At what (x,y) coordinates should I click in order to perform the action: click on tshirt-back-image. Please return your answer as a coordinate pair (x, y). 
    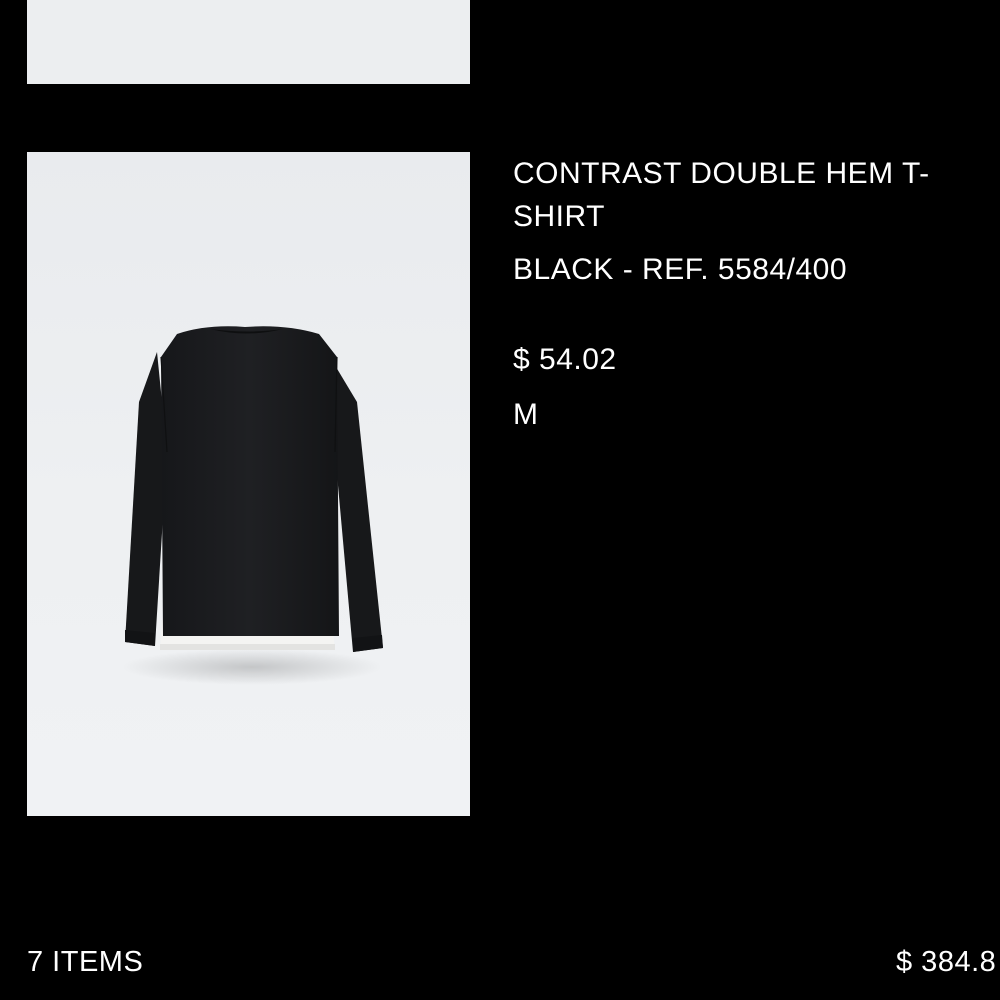
    Looking at the image, I should click on (252, 505).